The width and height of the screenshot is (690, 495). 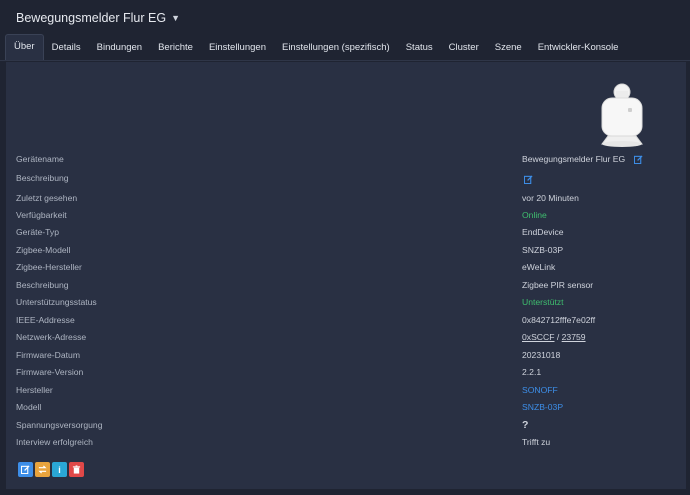 I want to click on label-ieee: IEEE-Addresse, so click(x=45, y=320).